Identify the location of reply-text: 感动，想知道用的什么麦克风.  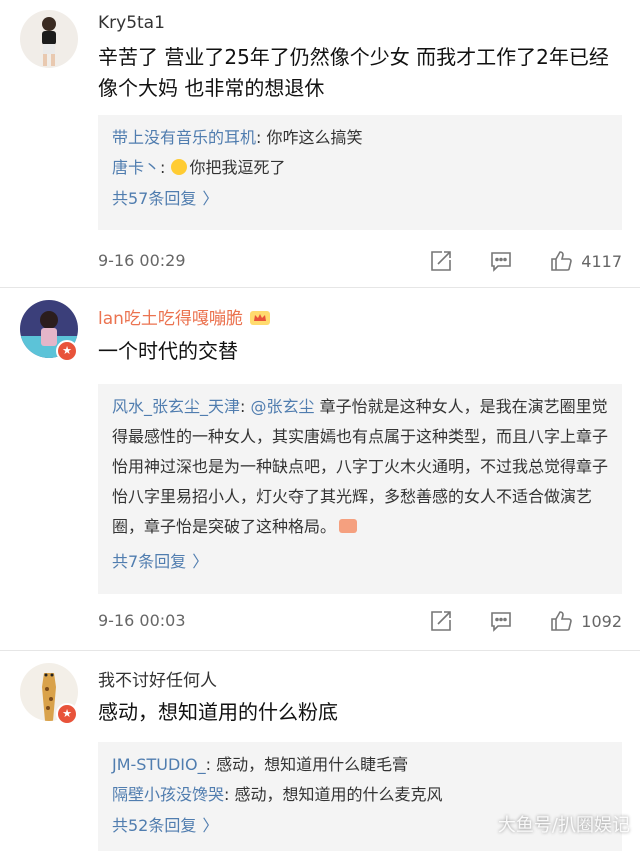
(338, 794).